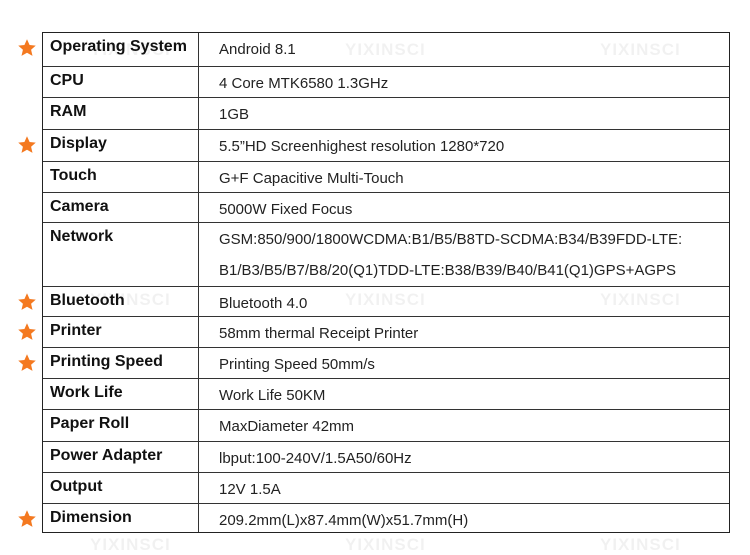  Describe the element at coordinates (121, 145) in the screenshot. I see `spec-label: Display` at that location.